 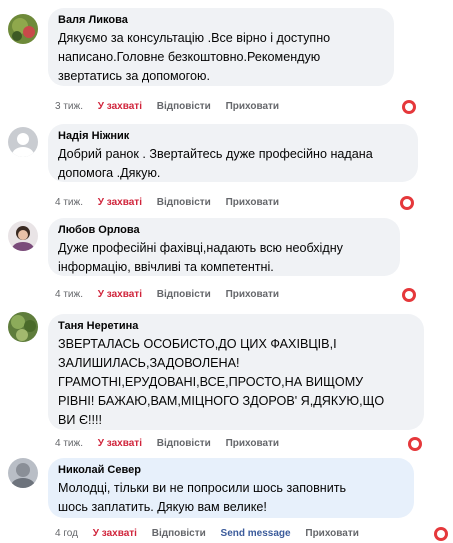 I want to click on comment-author: Любов Орлова, so click(x=224, y=230).